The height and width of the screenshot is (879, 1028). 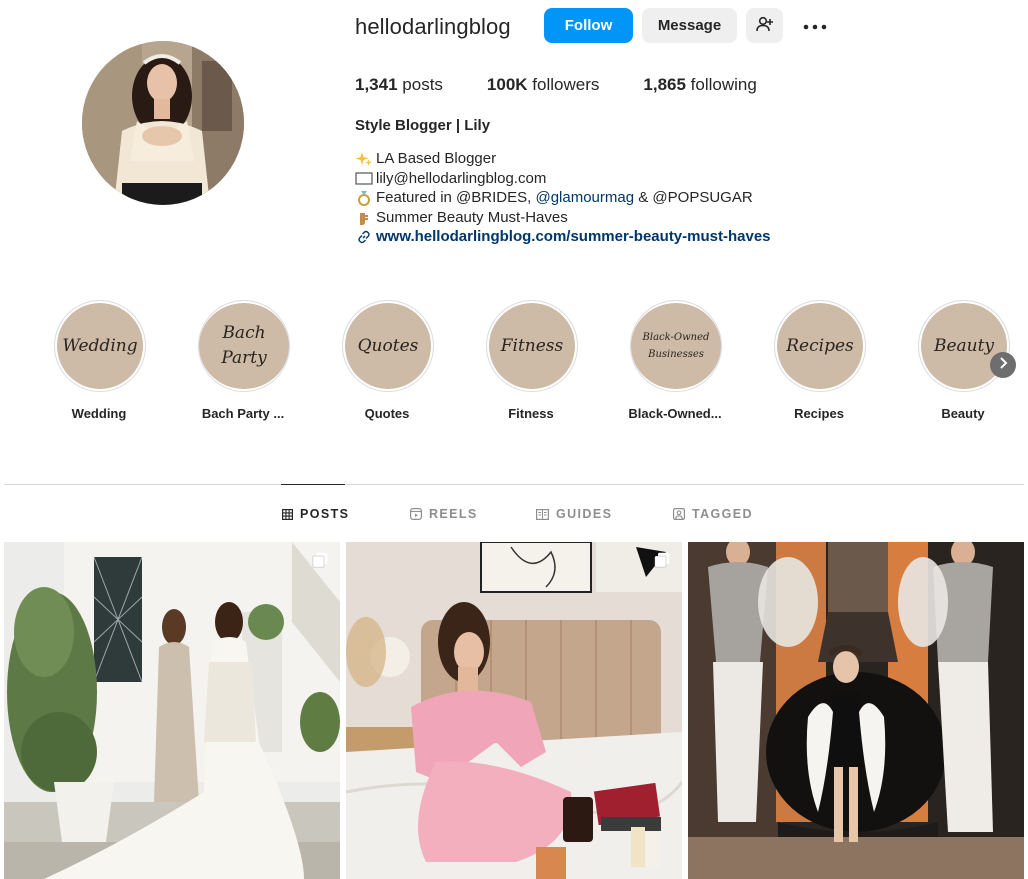 I want to click on highlight-cover: Beauty, so click(x=964, y=346).